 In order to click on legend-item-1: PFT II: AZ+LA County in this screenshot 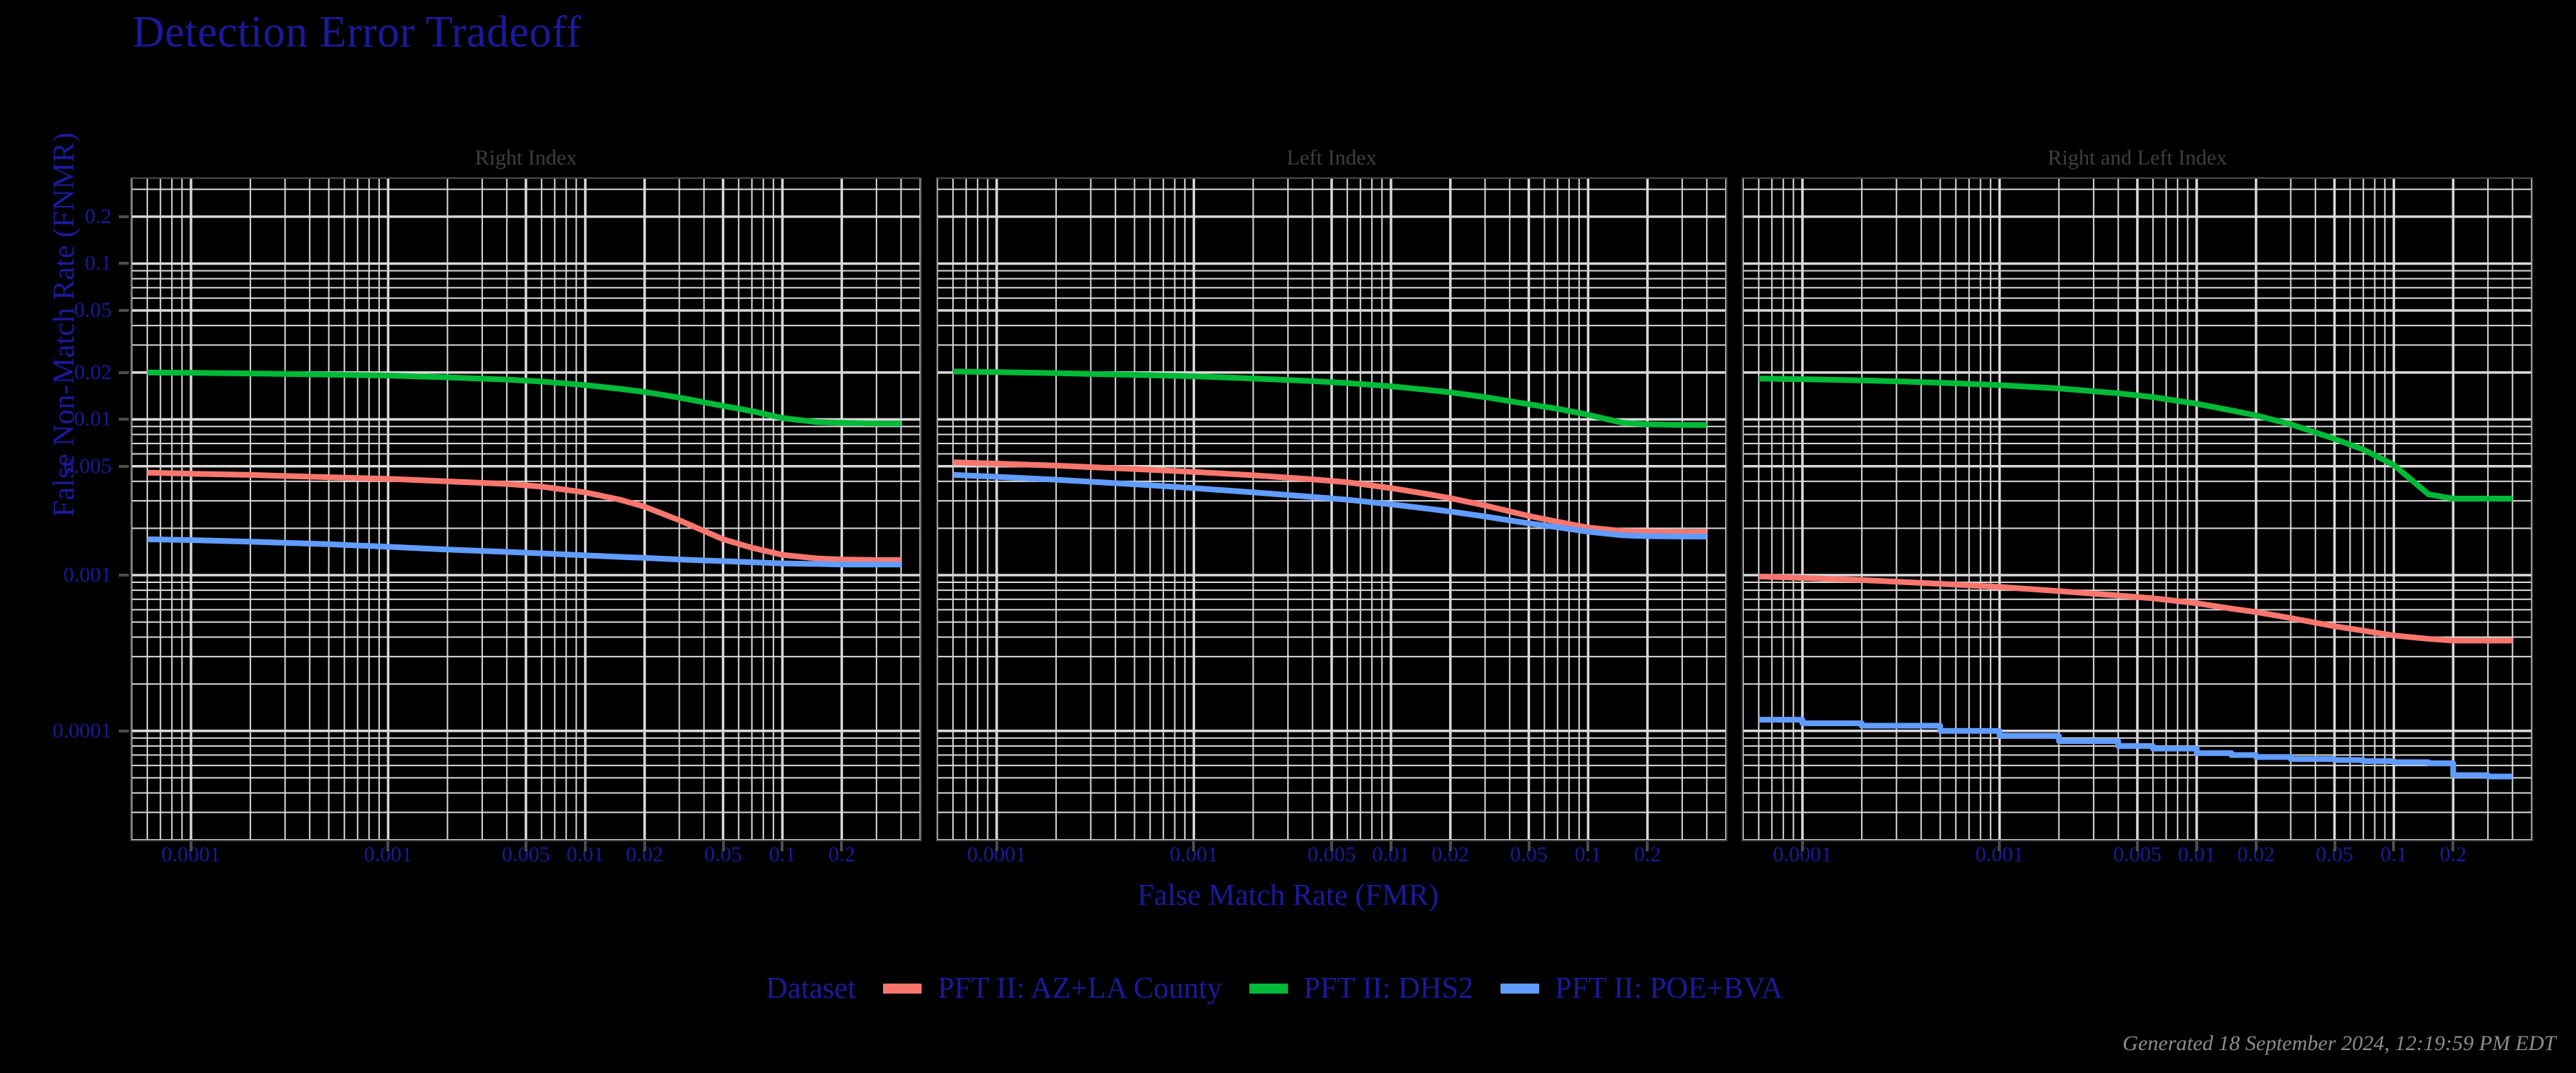, I will do `click(1052, 989)`.